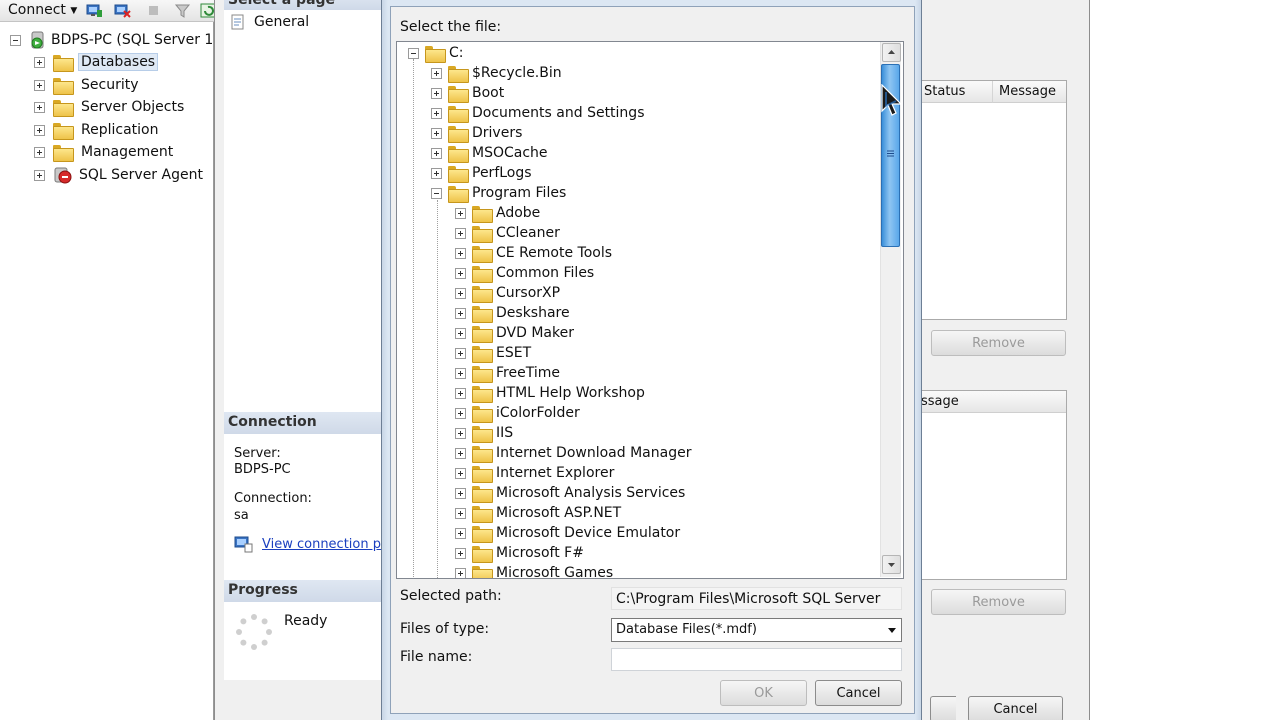 The image size is (1280, 720). I want to click on tree-node-folder: Boot, so click(467, 93).